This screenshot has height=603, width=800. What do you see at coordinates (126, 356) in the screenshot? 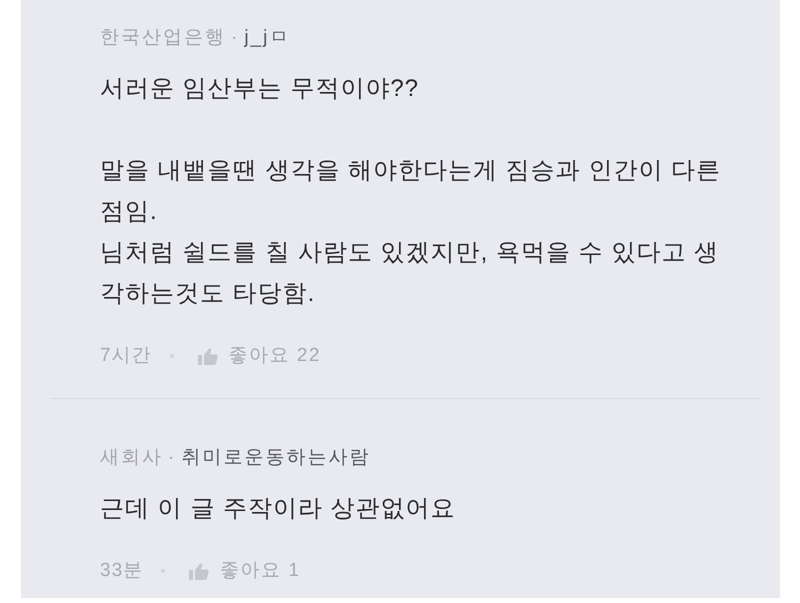
I see `comment-time: 7시간` at bounding box center [126, 356].